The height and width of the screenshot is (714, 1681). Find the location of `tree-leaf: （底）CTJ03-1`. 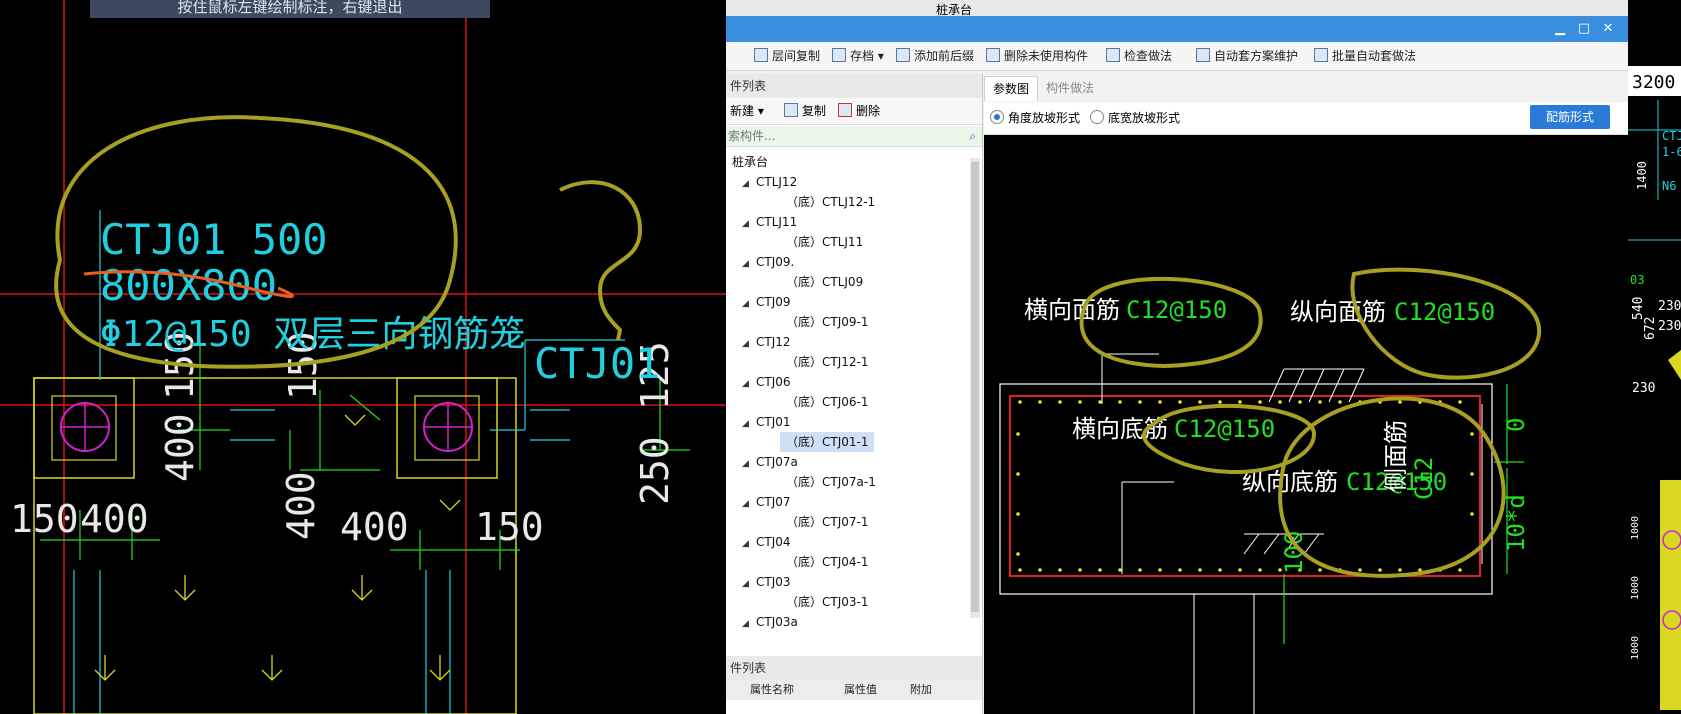

tree-leaf: （底）CTJ03-1 is located at coordinates (827, 602).